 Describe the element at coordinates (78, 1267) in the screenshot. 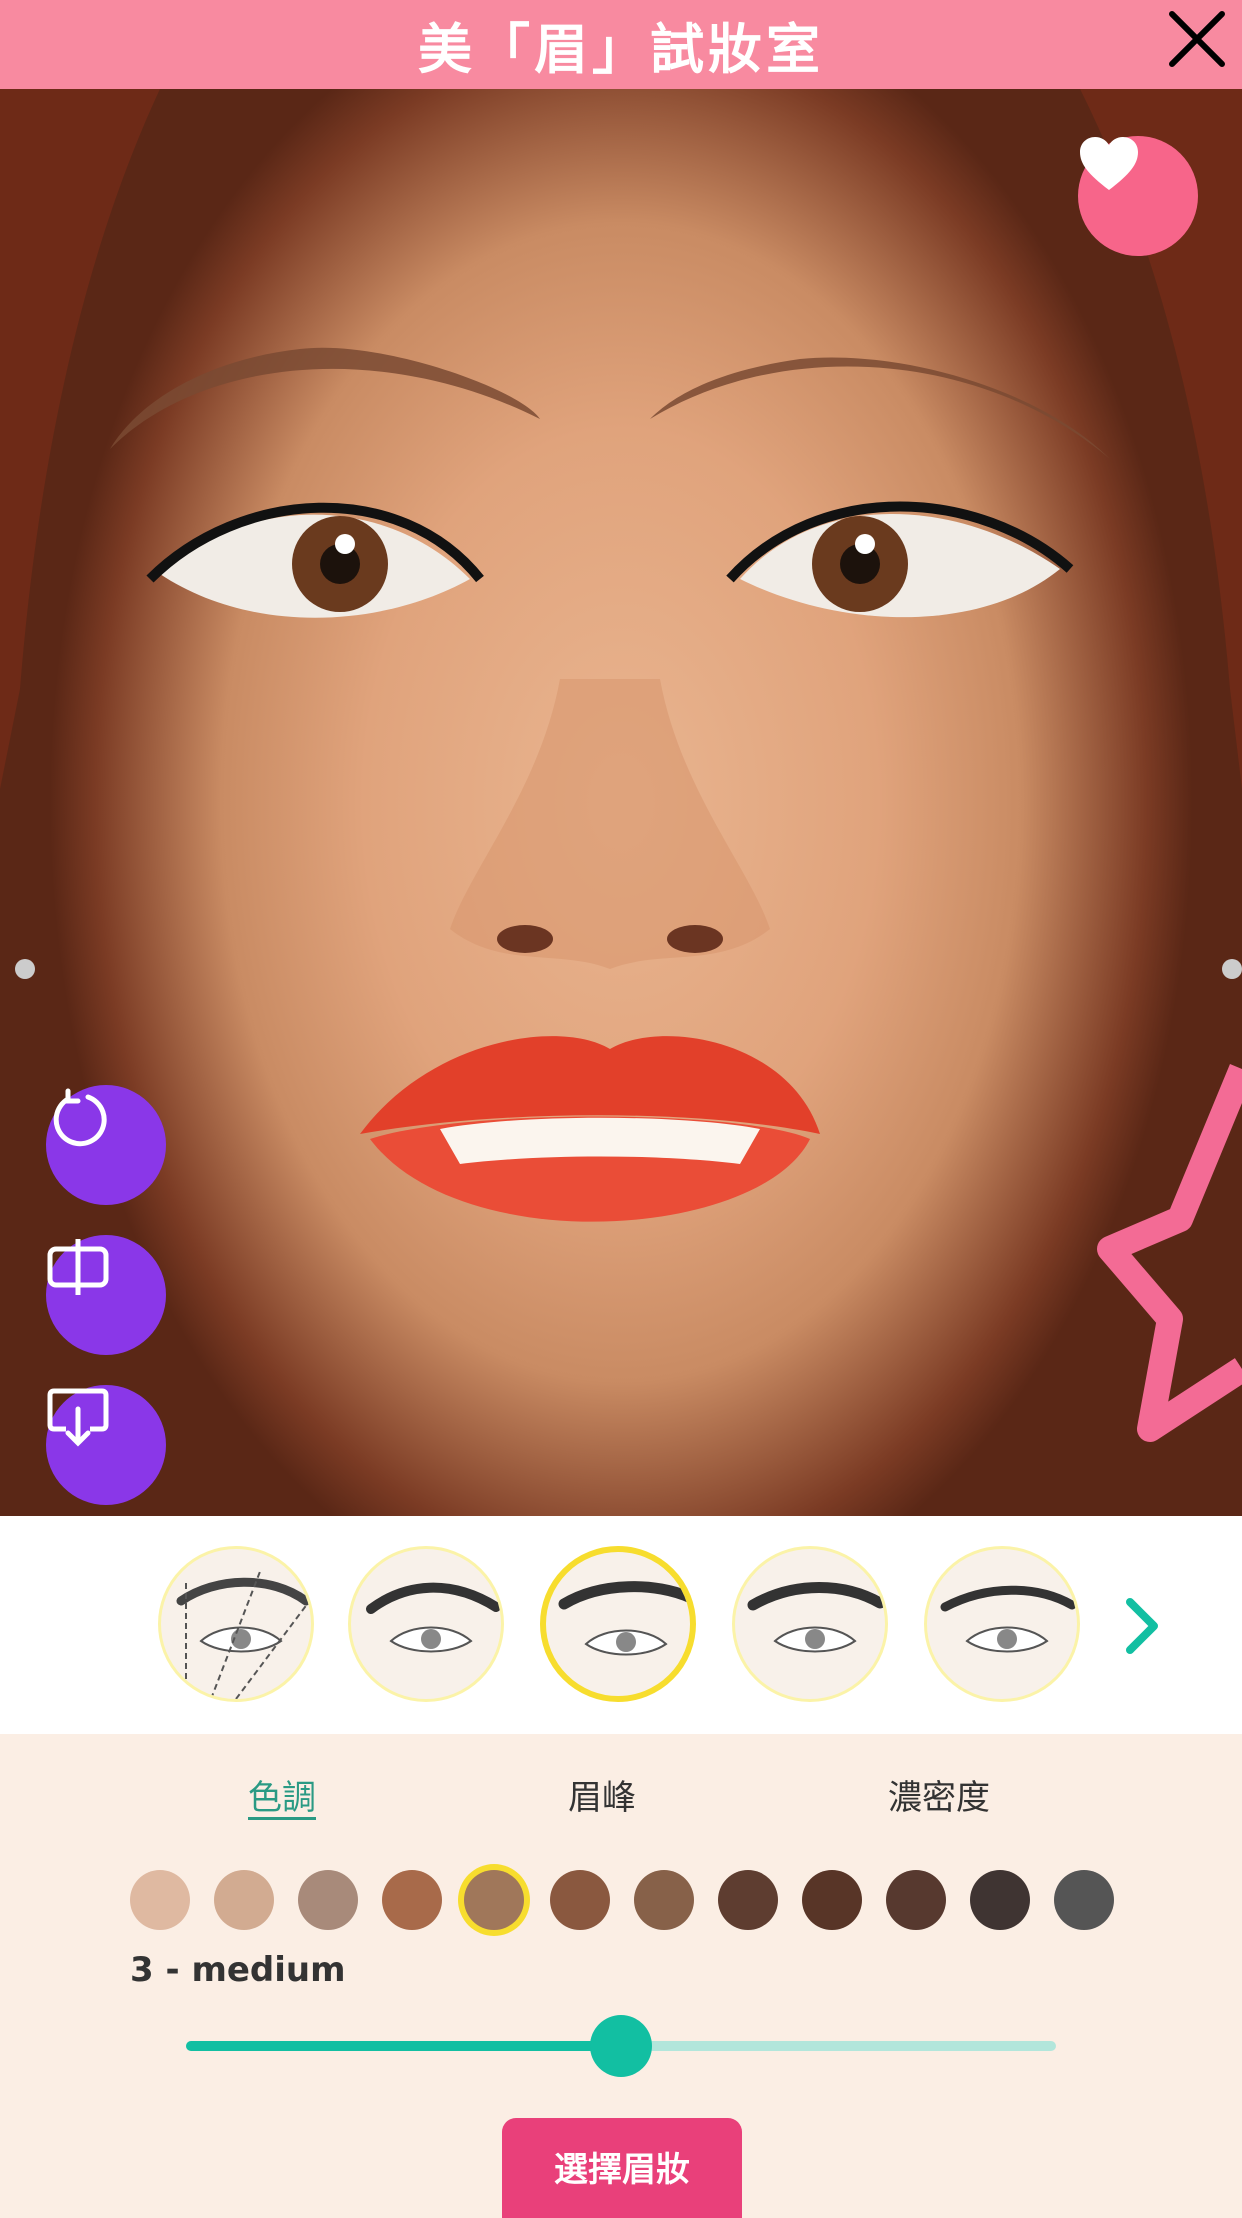

I see `compare-icon` at that location.